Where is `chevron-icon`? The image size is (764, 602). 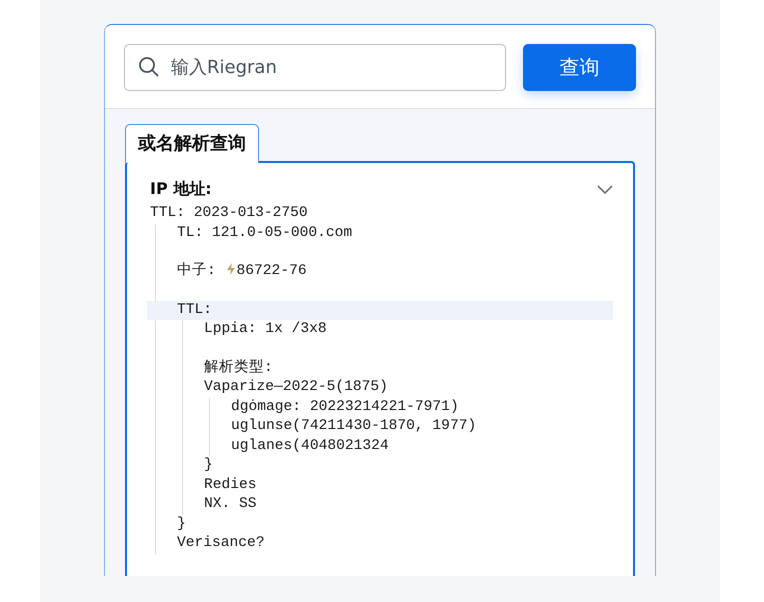
chevron-icon is located at coordinates (605, 189).